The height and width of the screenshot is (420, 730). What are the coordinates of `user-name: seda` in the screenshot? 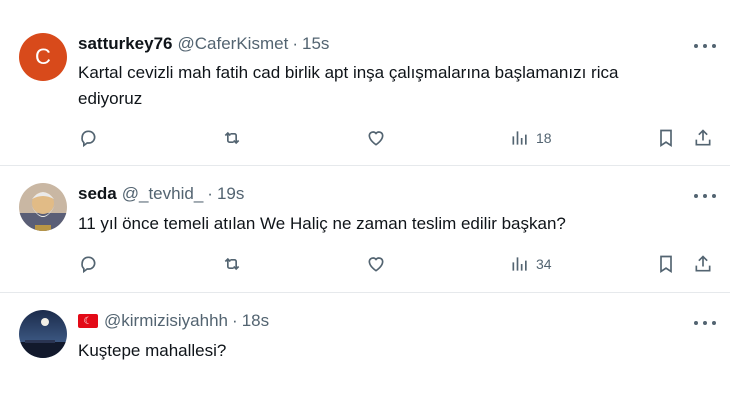 It's located at (97, 194).